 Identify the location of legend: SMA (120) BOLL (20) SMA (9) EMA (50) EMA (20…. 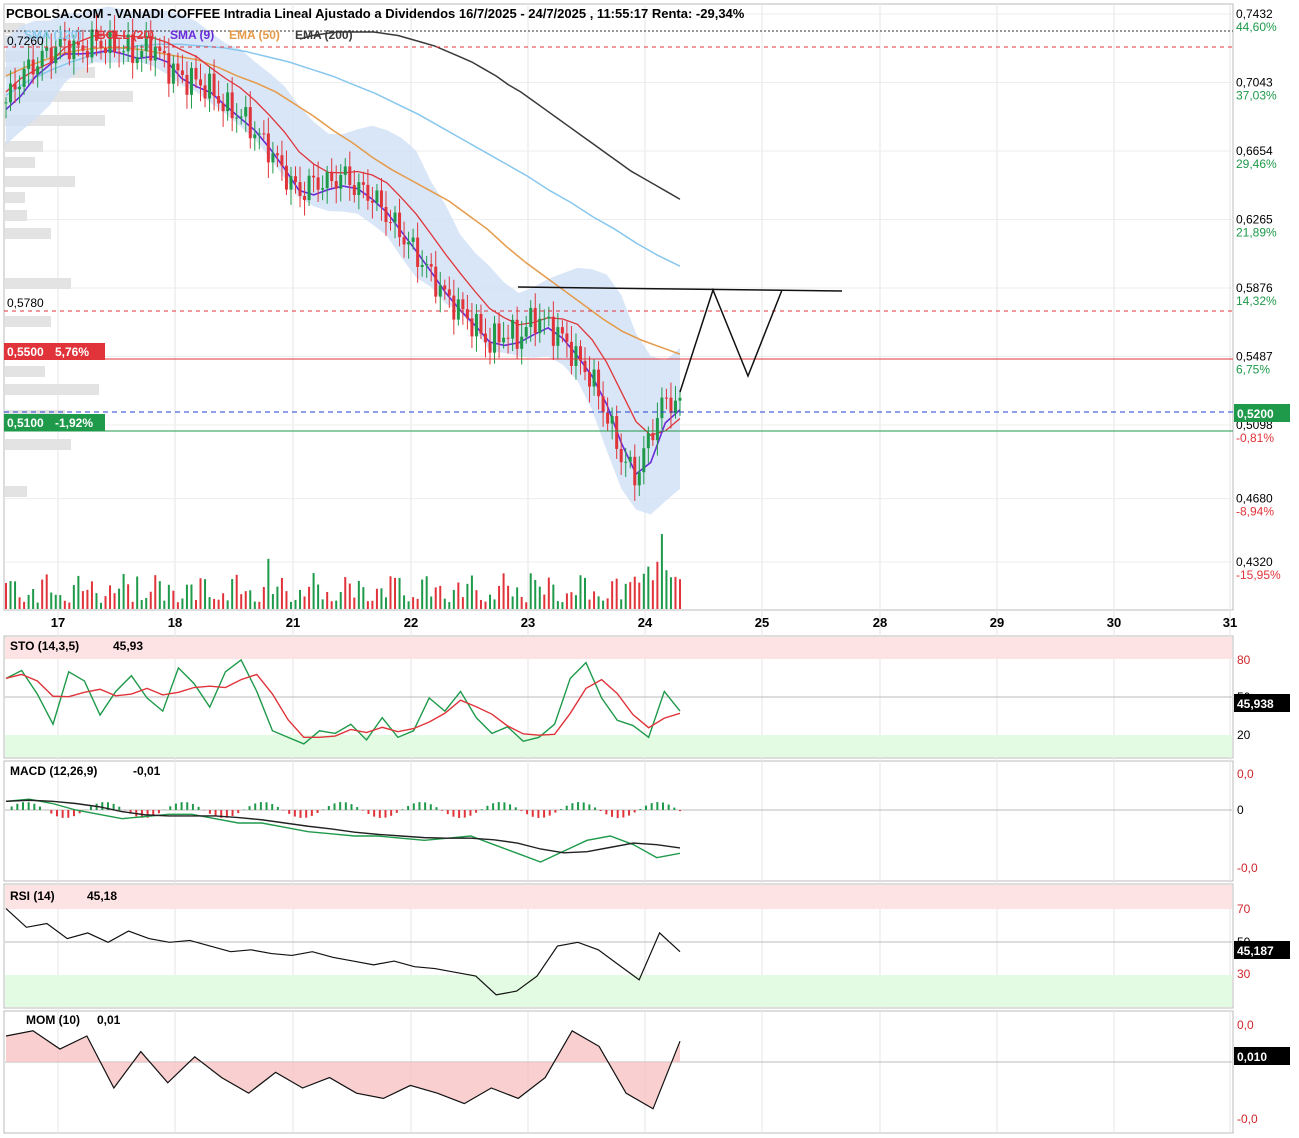
(188, 35).